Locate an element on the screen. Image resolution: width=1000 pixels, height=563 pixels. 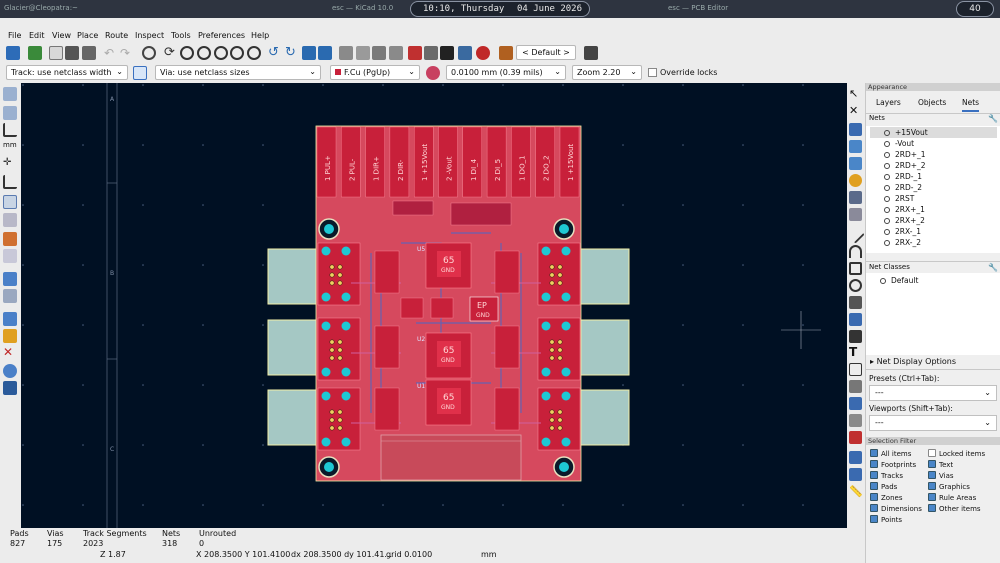
zoom-selection-icon is located at coordinates (254, 53).